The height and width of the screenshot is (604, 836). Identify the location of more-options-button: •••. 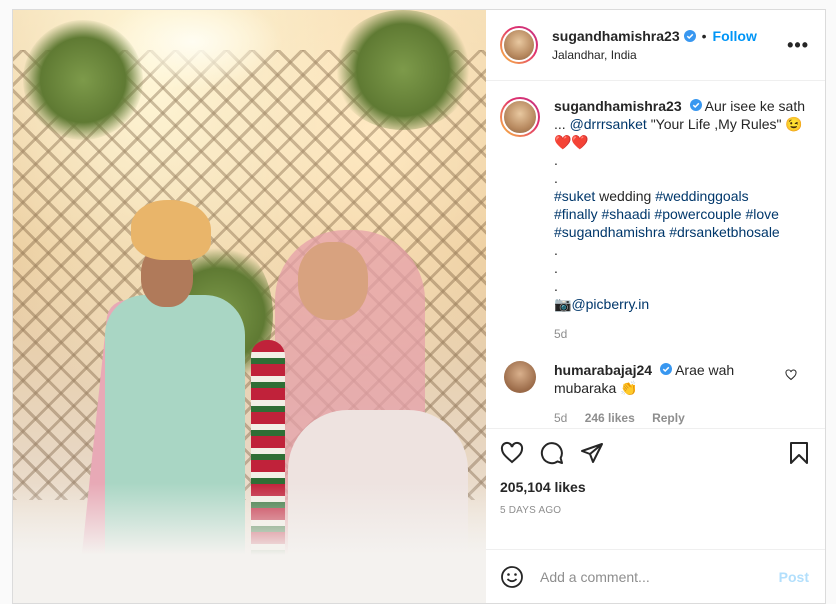
(798, 45).